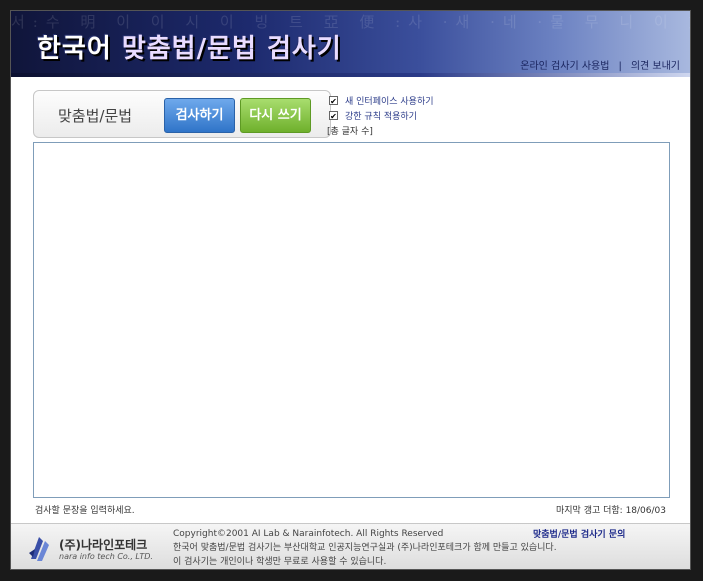  I want to click on control-panel: 맞춤법/문법 검사하기 다시 쓰기, so click(182, 114).